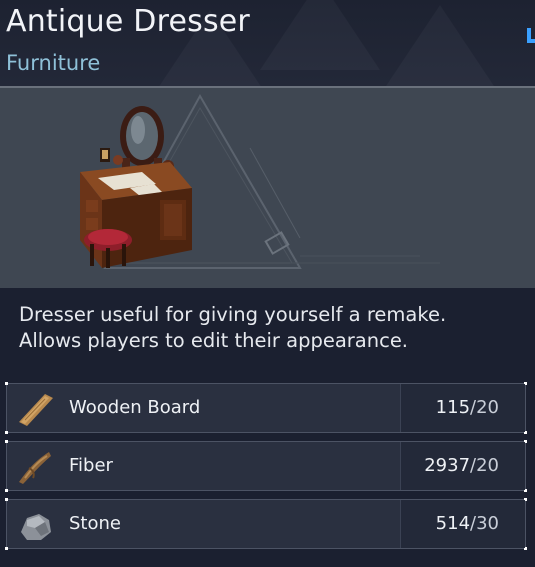  I want to click on material-count-box: 2937/20, so click(462, 466).